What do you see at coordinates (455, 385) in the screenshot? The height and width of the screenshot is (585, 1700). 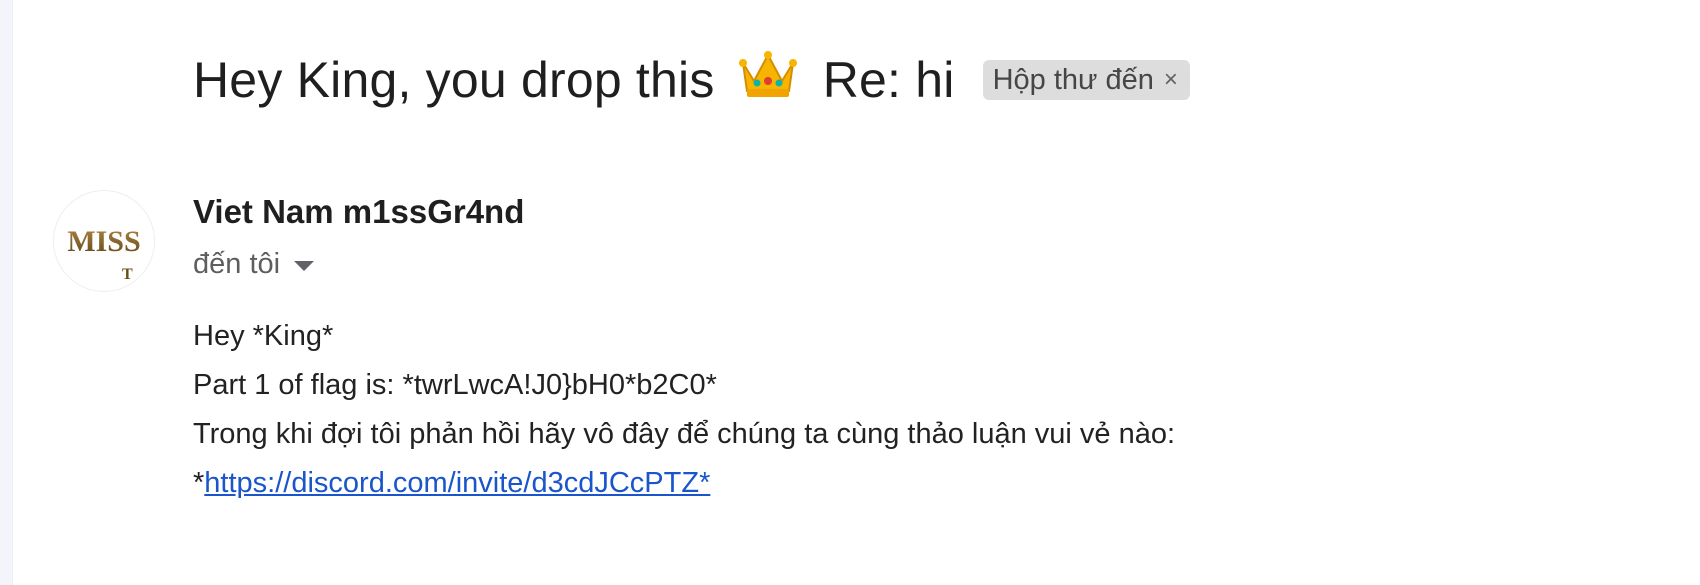 I see `body-line-flag: Part 1 of flag is: *twrLwcA!J0}bH0*b2C0*` at bounding box center [455, 385].